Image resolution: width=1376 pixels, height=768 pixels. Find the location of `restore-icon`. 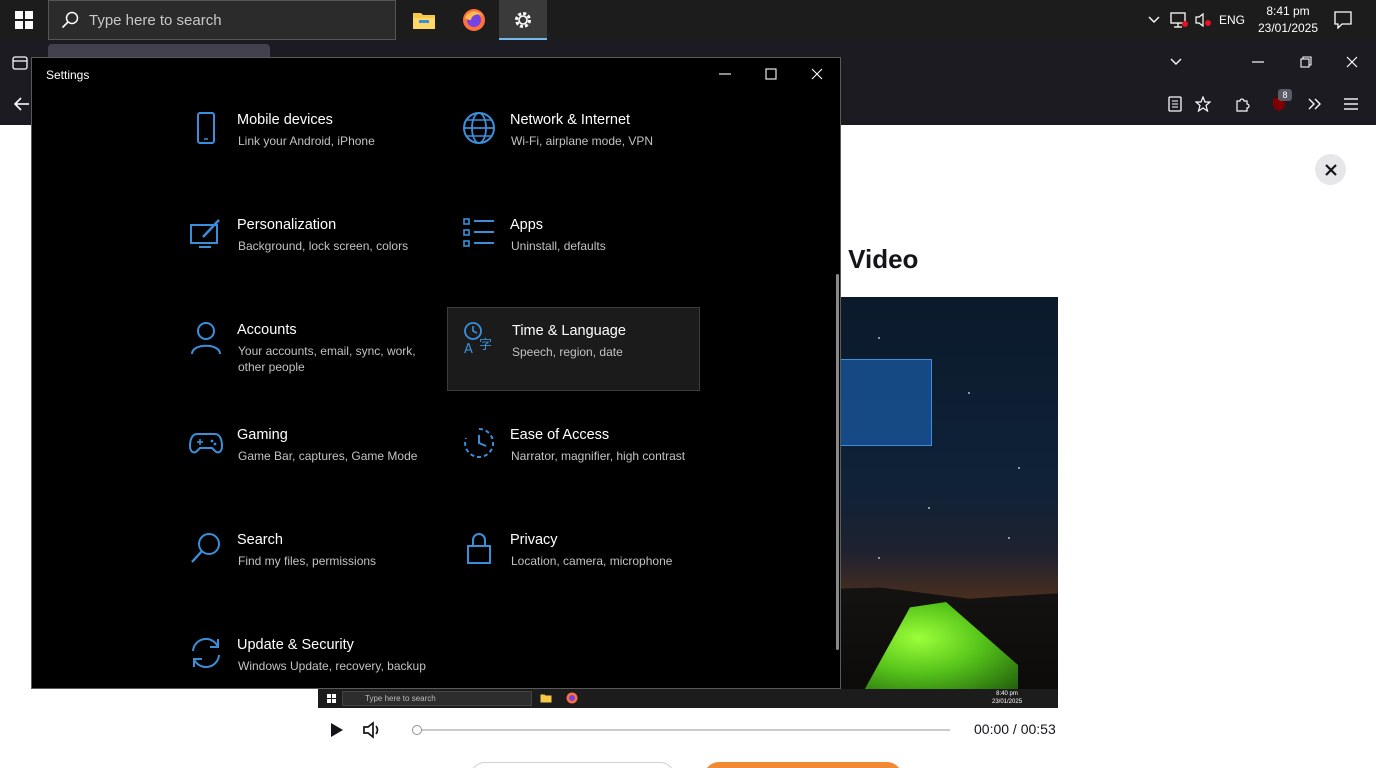

restore-icon is located at coordinates (1306, 62).